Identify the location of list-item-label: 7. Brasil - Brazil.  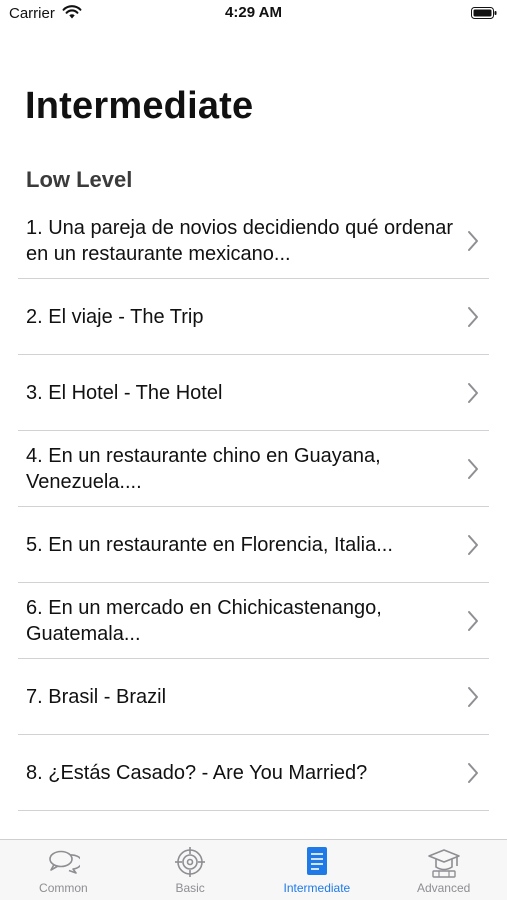
(96, 697).